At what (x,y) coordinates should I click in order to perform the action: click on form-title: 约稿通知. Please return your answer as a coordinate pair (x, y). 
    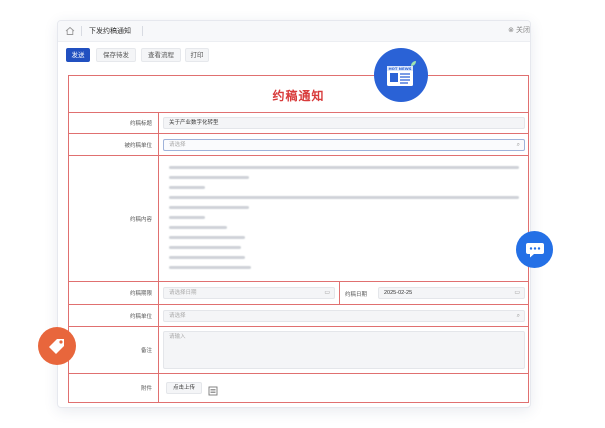
    Looking at the image, I should click on (298, 96).